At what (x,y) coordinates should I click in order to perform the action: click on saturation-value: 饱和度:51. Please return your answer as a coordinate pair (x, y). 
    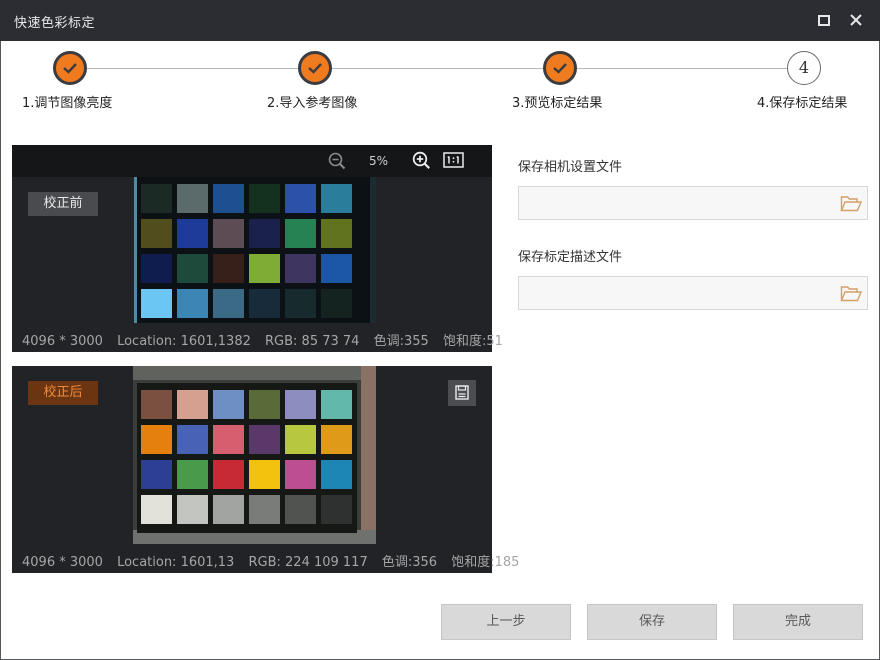
    Looking at the image, I should click on (472, 341).